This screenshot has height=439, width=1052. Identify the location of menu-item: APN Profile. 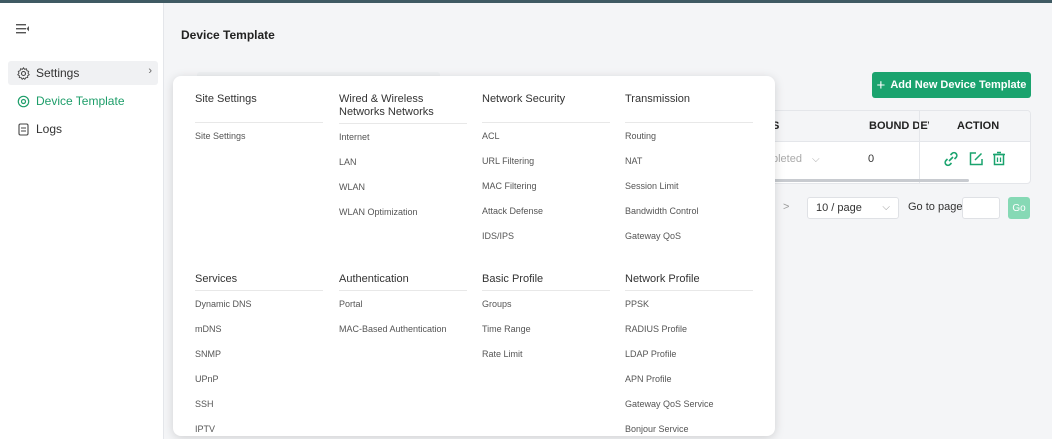
(689, 379).